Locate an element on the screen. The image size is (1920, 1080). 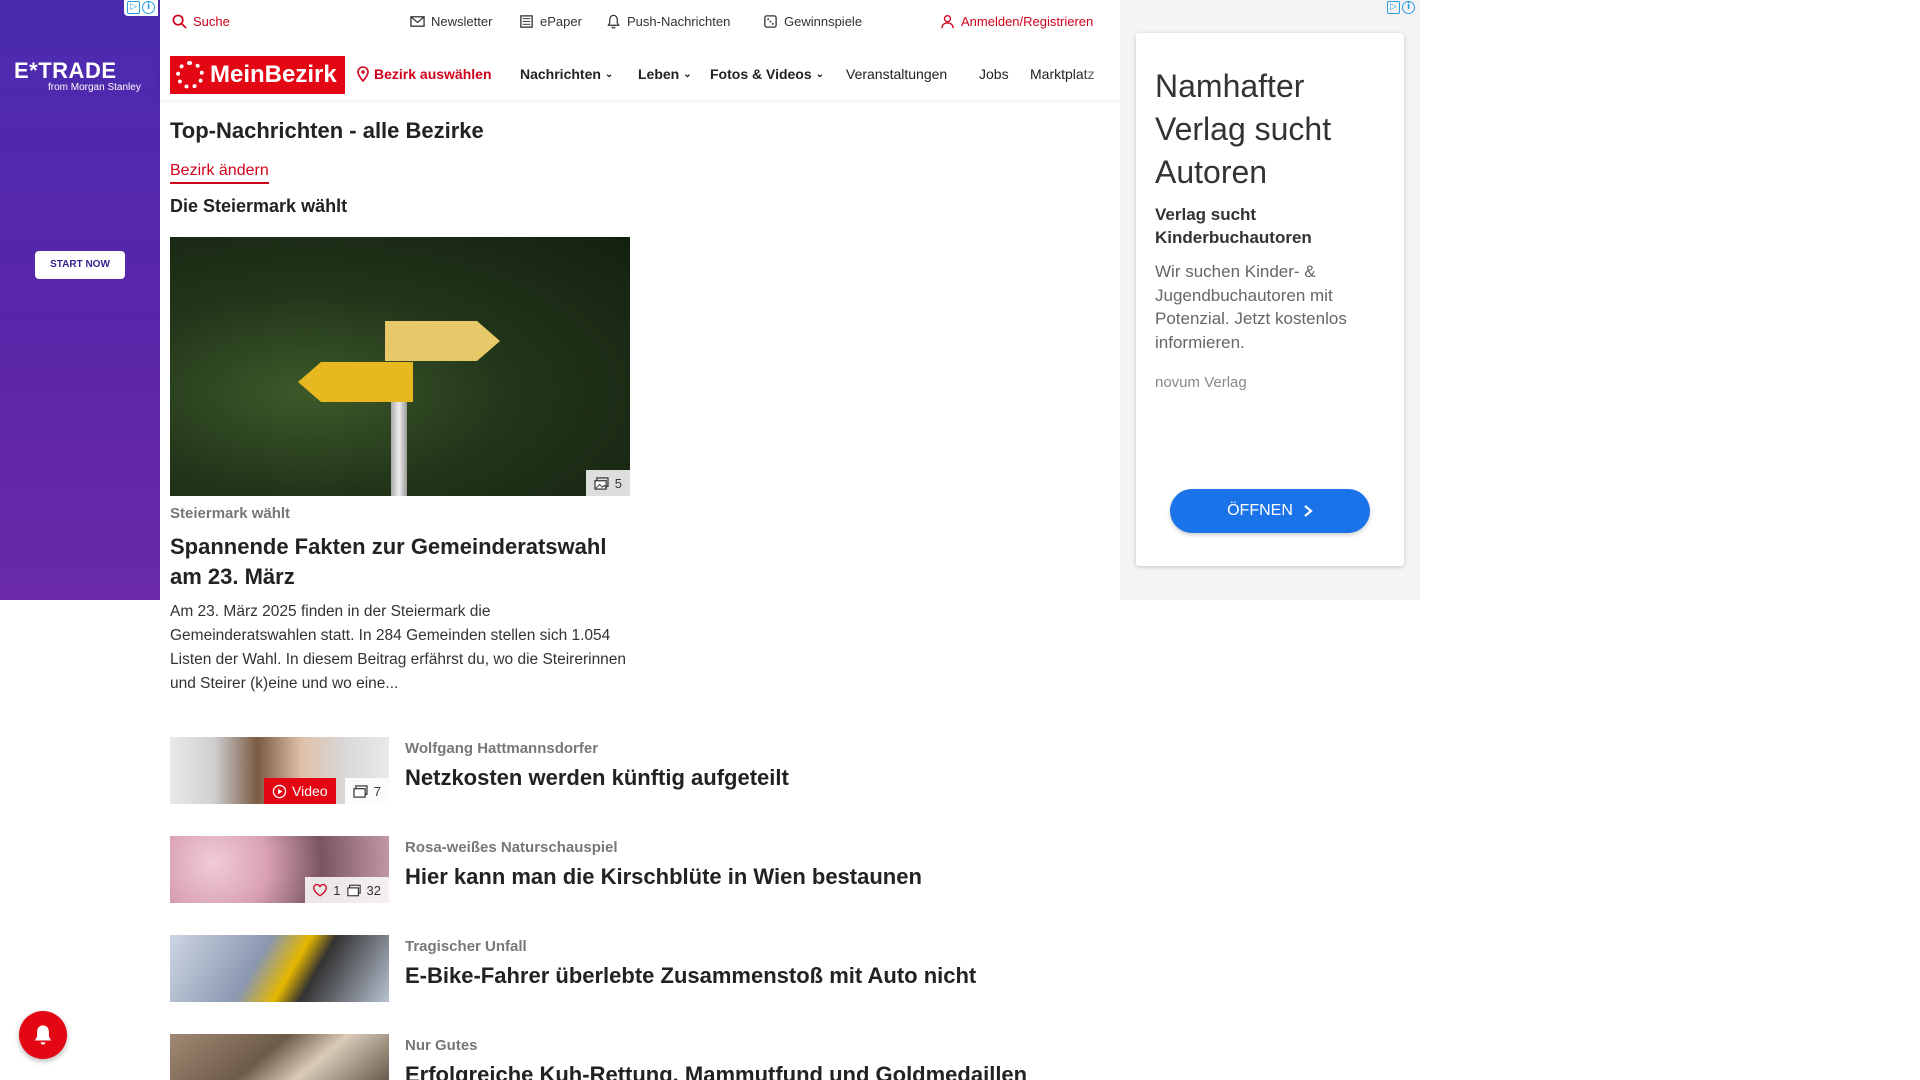
newsletter-link: Newsletter is located at coordinates (451, 21).